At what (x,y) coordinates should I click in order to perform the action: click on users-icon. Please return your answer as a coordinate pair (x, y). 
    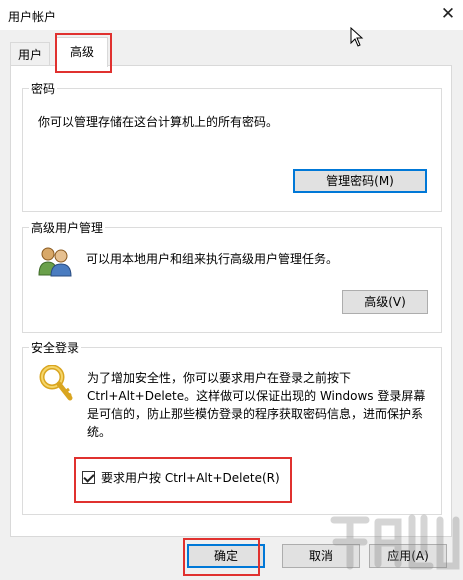
    Looking at the image, I should click on (55, 262).